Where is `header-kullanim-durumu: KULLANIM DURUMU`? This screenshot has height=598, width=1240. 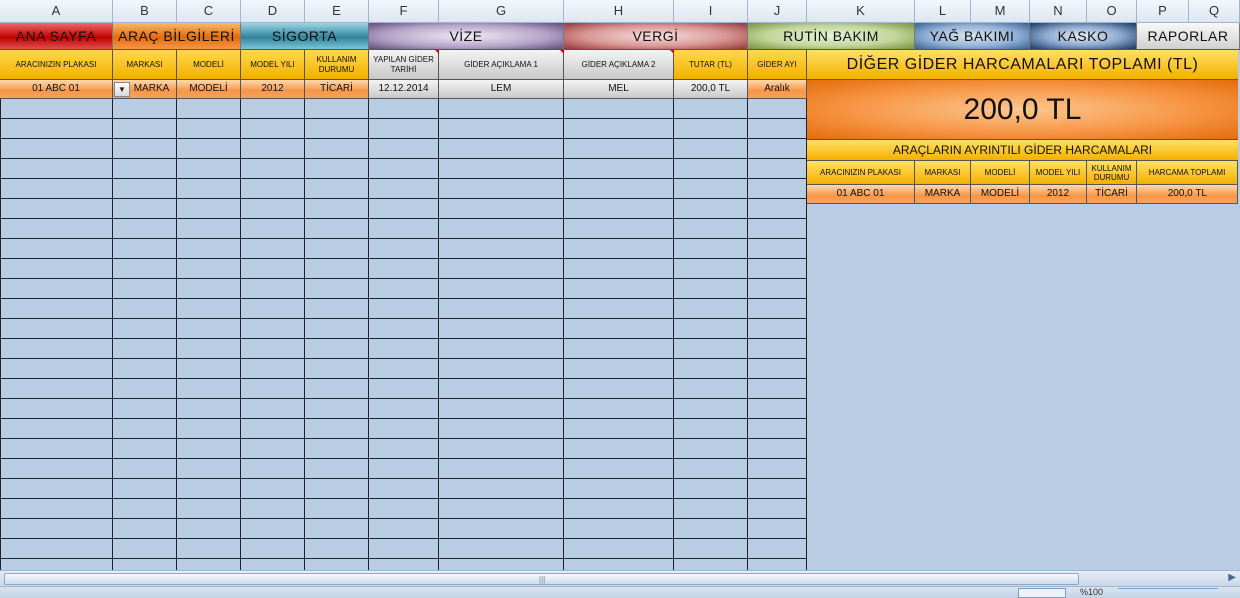 header-kullanim-durumu: KULLANIM DURUMU is located at coordinates (337, 65).